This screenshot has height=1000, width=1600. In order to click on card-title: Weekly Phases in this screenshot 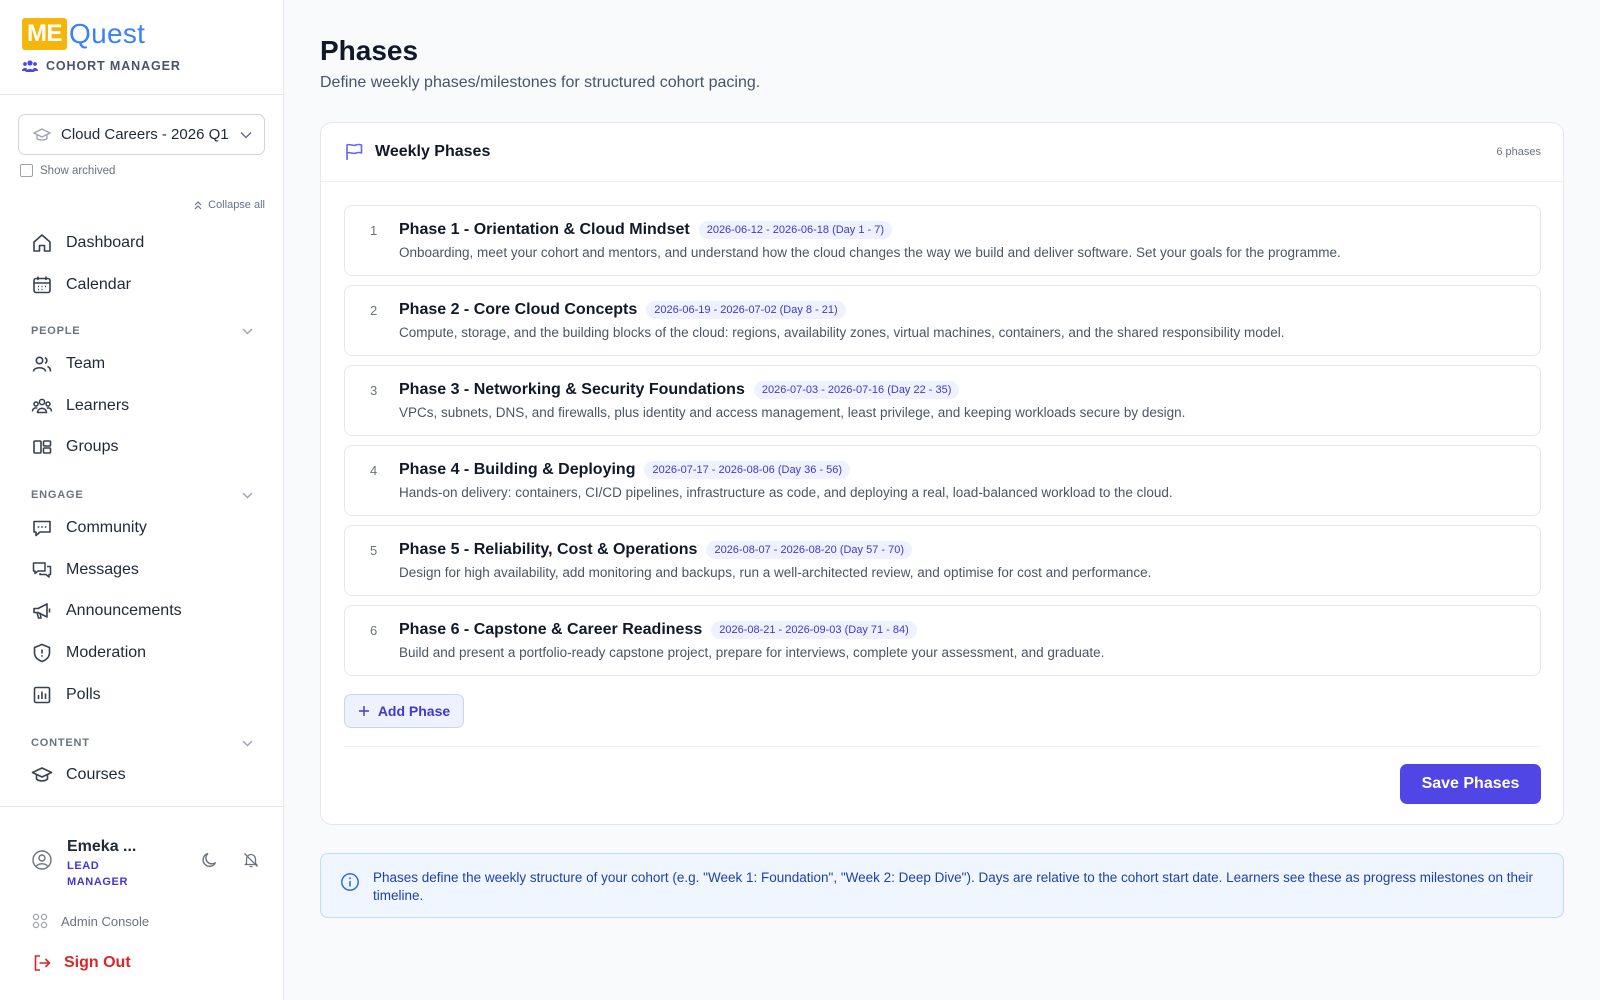, I will do `click(433, 151)`.